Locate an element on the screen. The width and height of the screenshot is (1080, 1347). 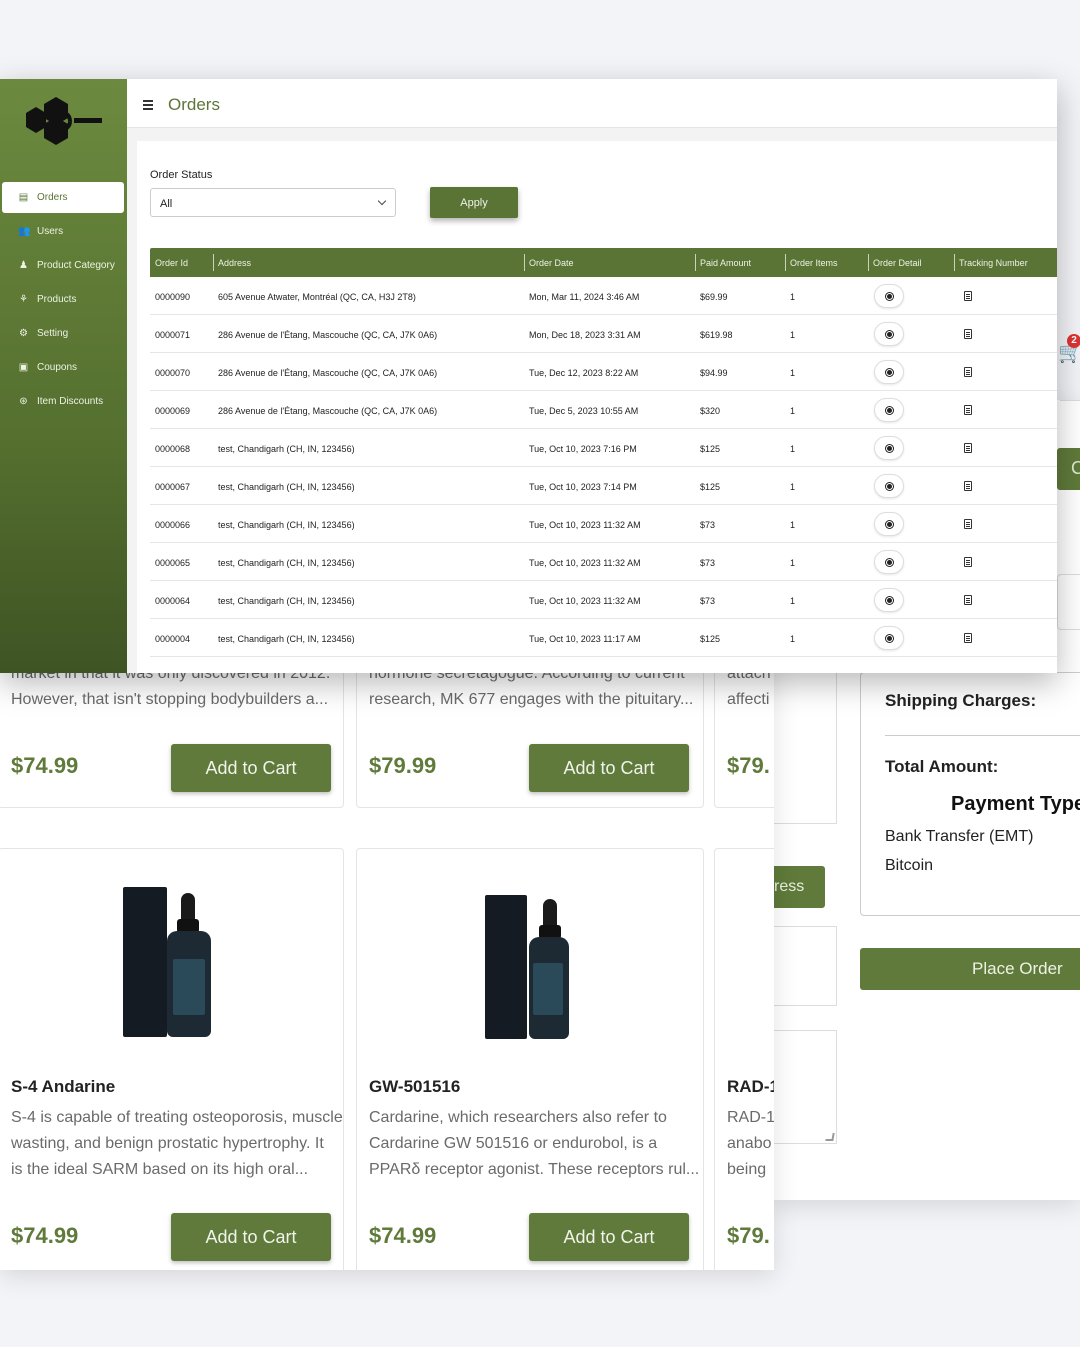
notes-textarea is located at coordinates (804, 1087).